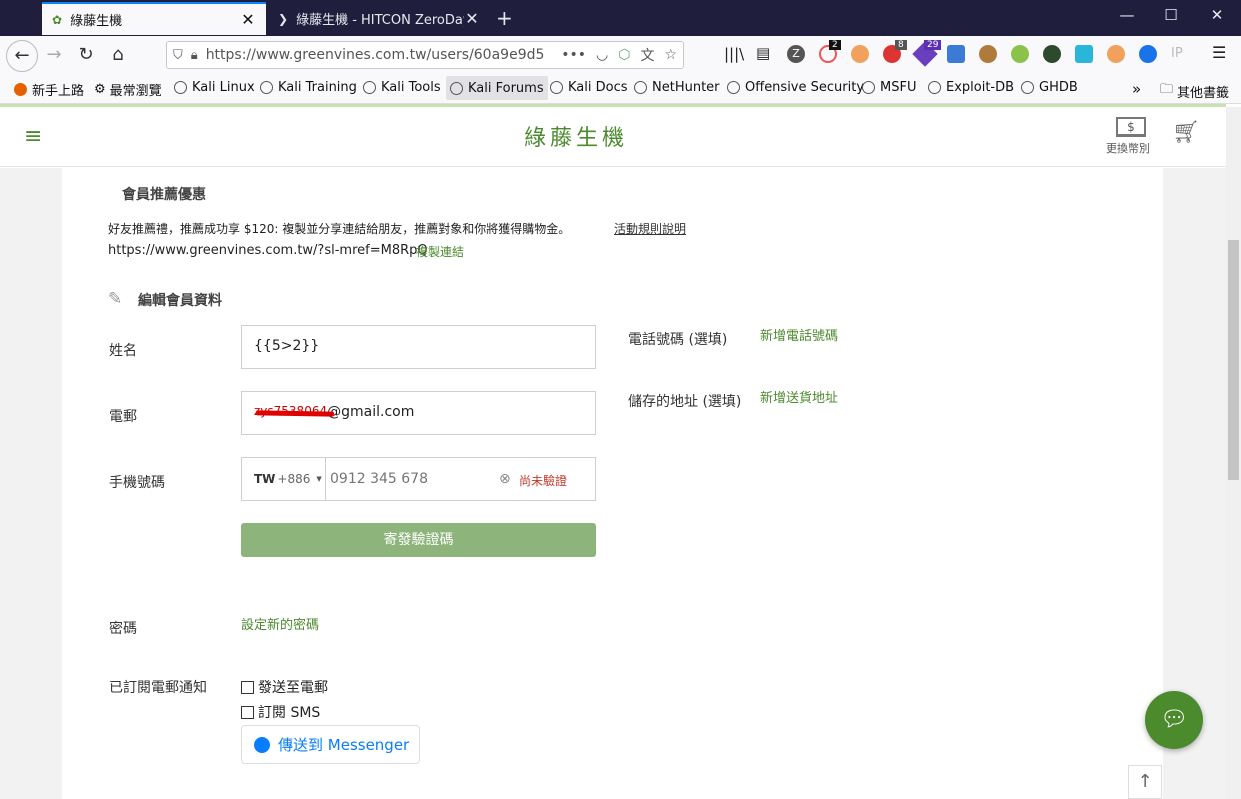  I want to click on bookmark-item: GHDB, so click(1049, 87).